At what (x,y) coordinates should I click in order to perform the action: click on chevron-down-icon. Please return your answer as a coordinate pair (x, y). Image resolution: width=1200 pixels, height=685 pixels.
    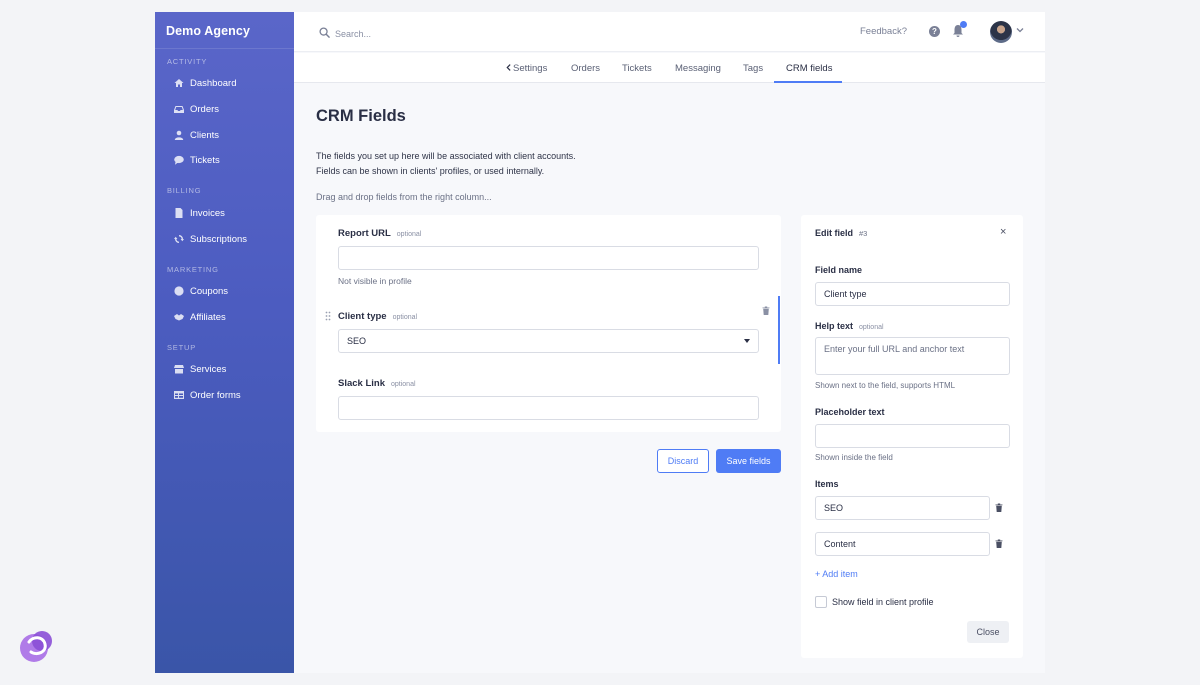
    Looking at the image, I should click on (1020, 30).